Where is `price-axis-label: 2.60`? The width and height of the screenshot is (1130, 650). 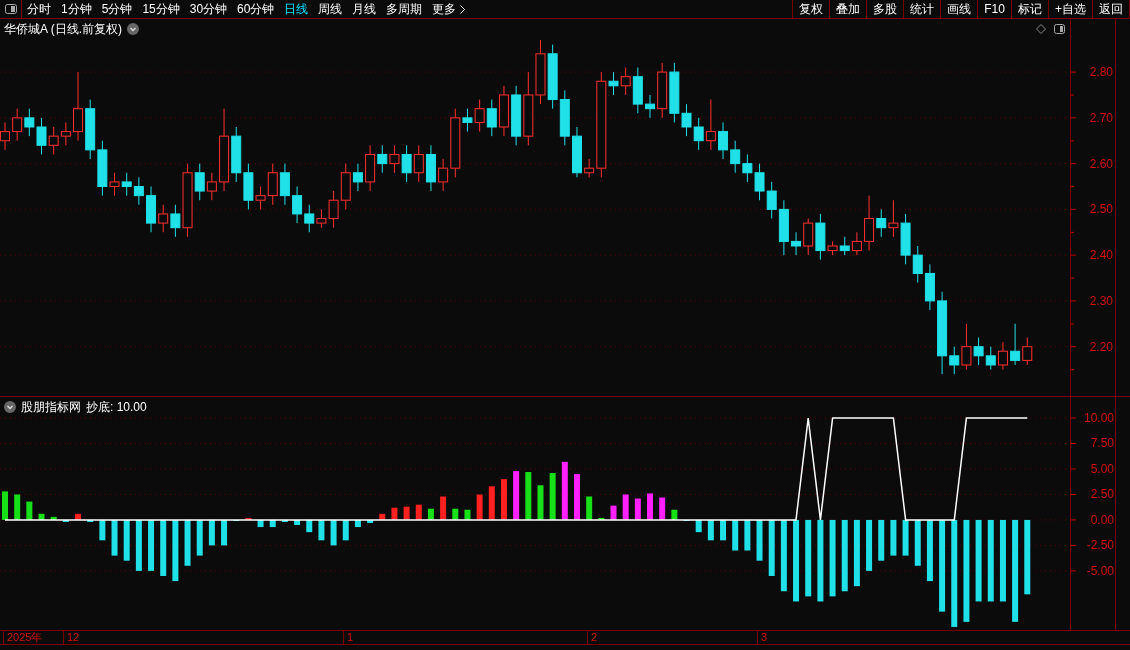
price-axis-label: 2.60 is located at coordinates (1101, 163).